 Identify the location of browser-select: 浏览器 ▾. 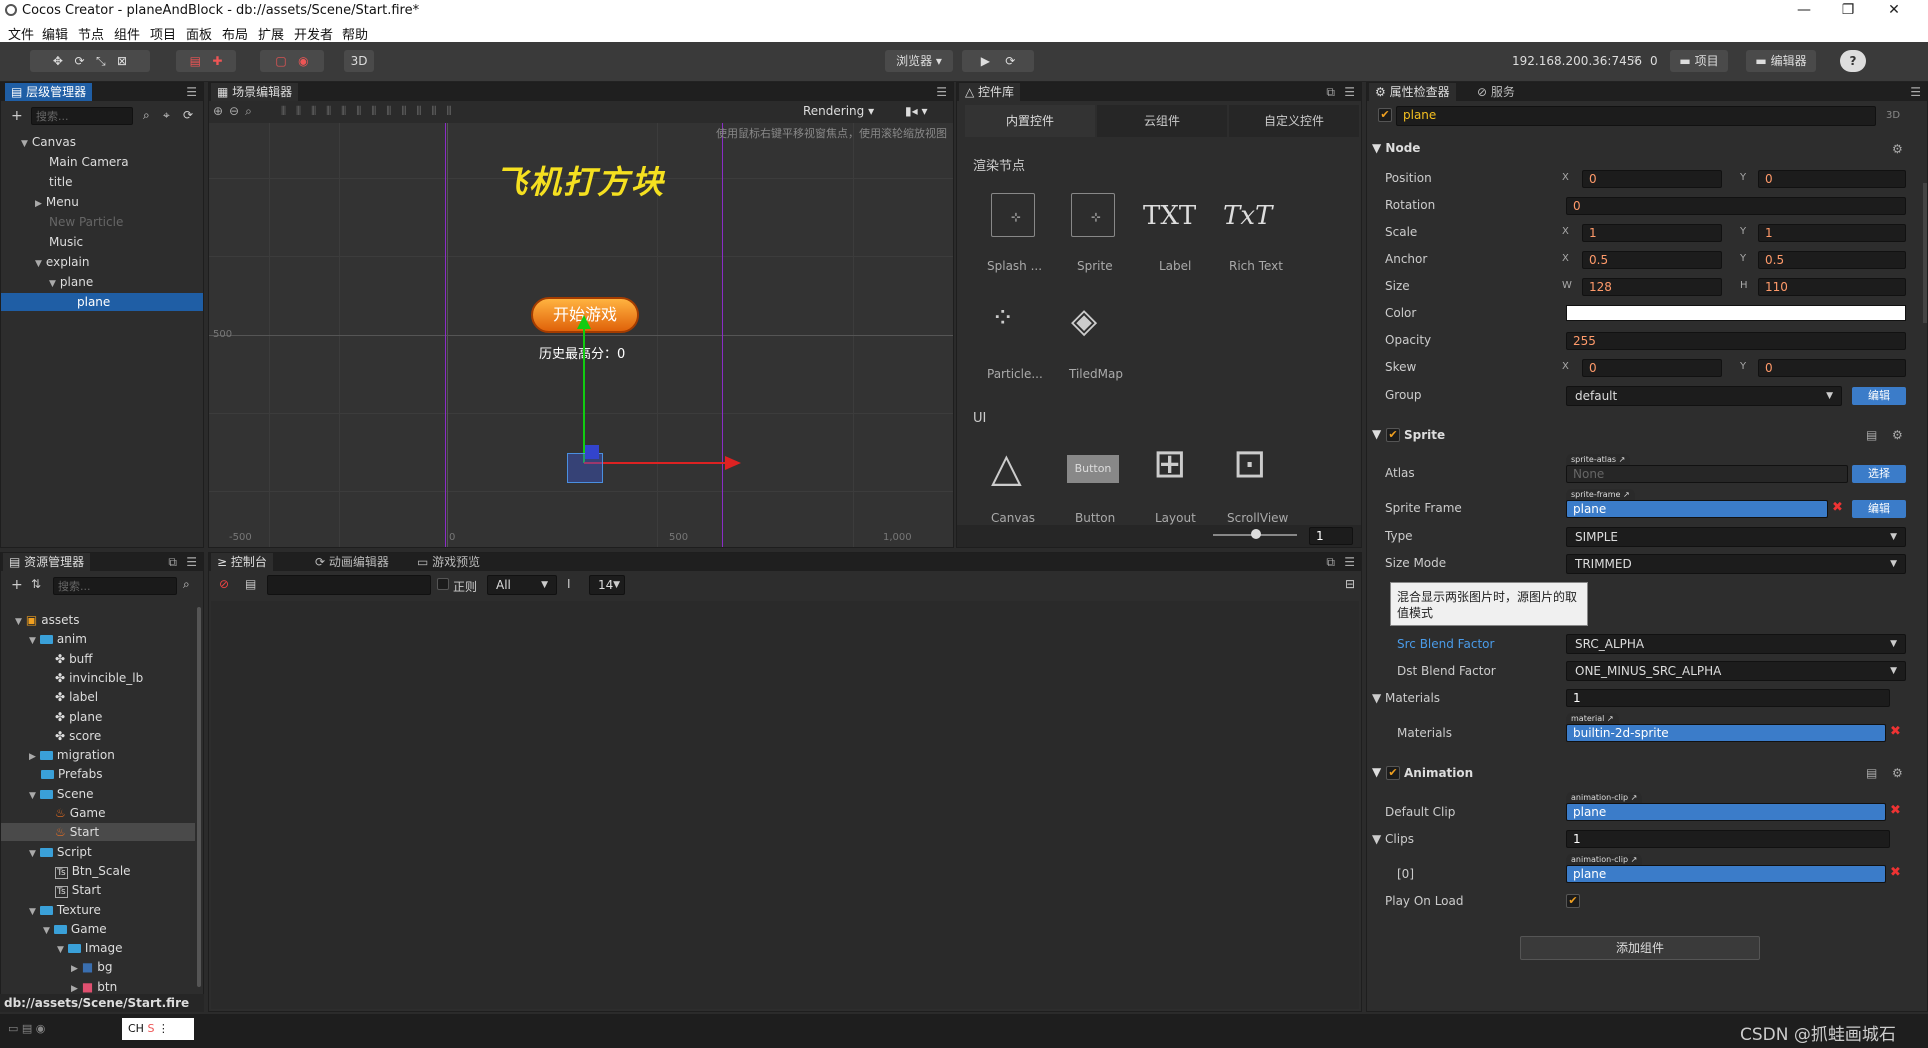
(919, 61).